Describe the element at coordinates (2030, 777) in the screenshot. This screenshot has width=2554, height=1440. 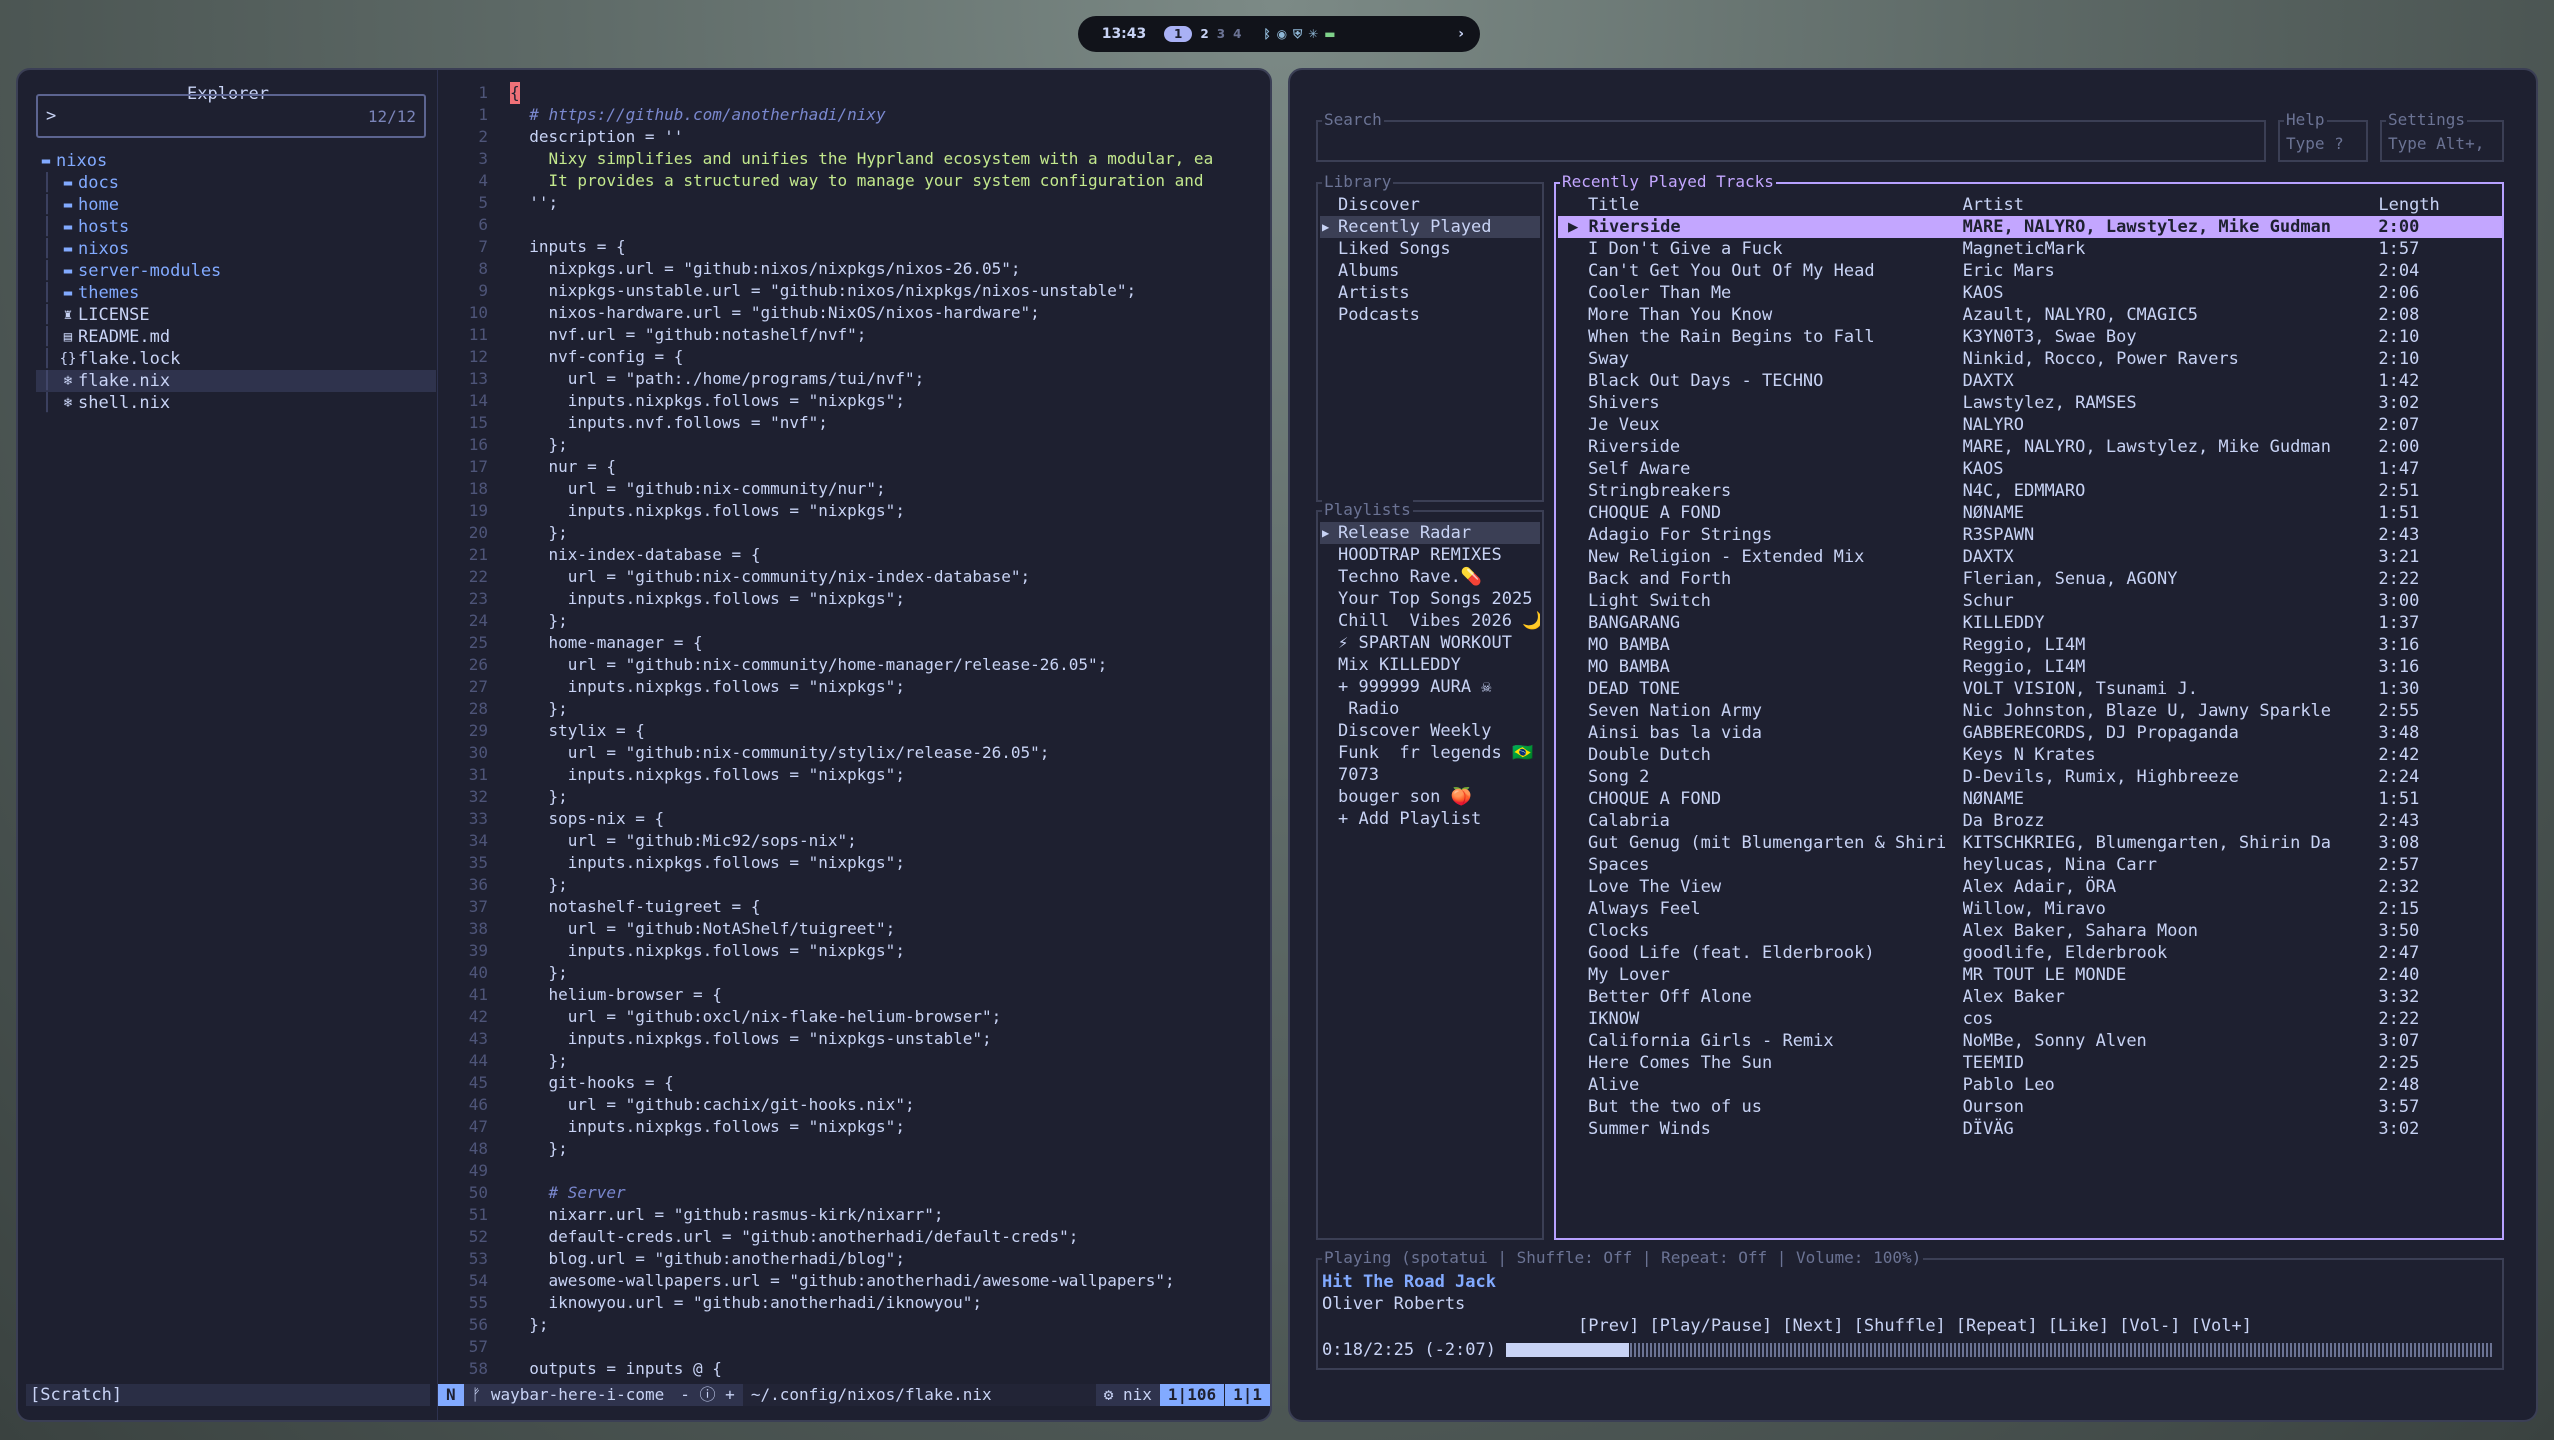
I see `track-row: Song 2 D-Devils, Rumix, Highbreeze 2:24` at that location.